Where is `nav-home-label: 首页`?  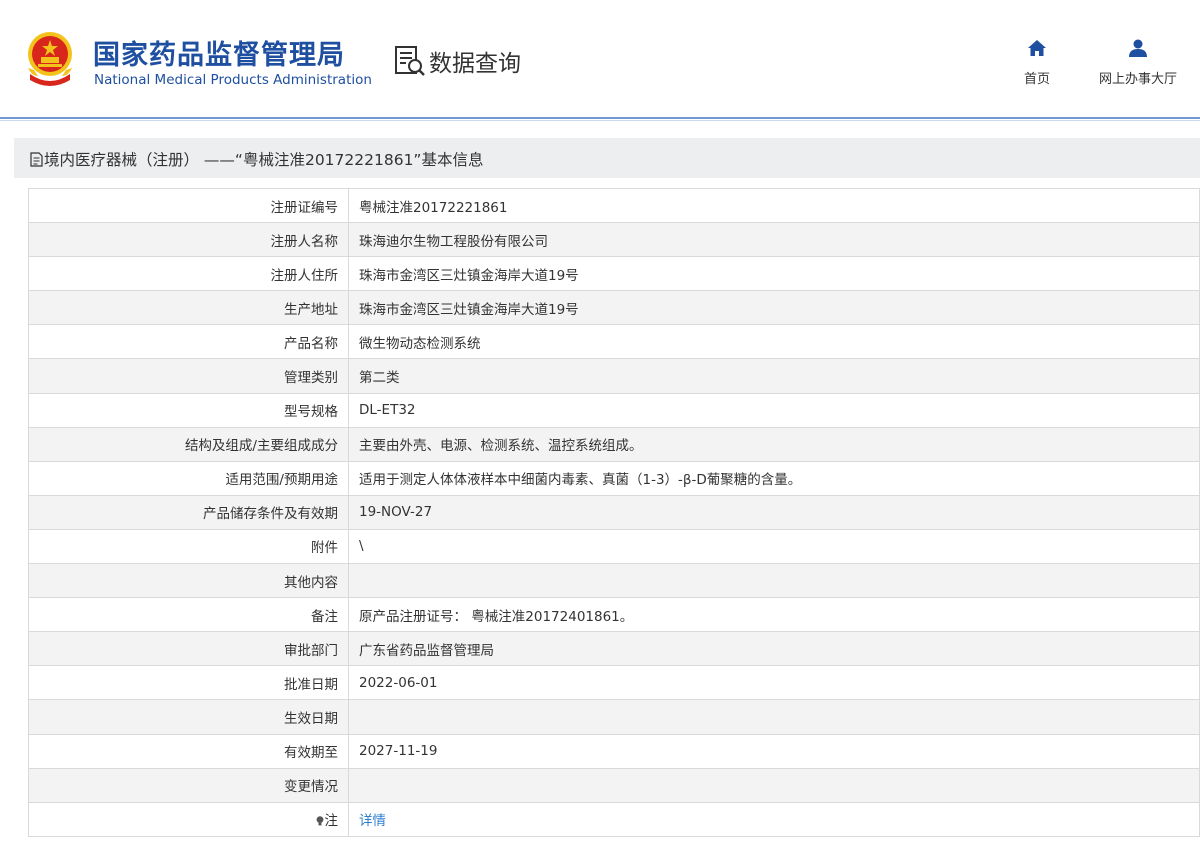
nav-home-label: 首页 is located at coordinates (1036, 79).